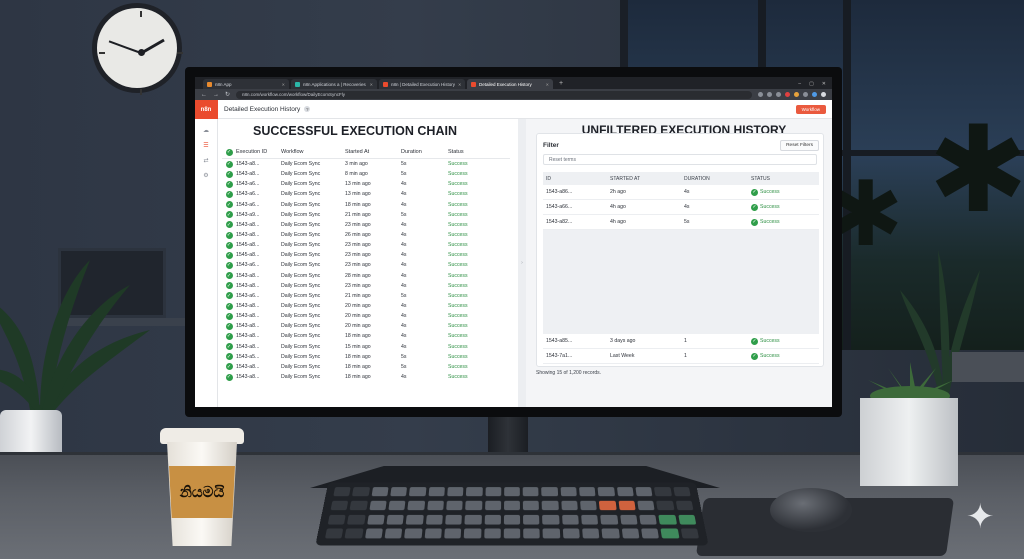 The height and width of the screenshot is (559, 1024). What do you see at coordinates (717, 179) in the screenshot?
I see `column-header: DURATION` at bounding box center [717, 179].